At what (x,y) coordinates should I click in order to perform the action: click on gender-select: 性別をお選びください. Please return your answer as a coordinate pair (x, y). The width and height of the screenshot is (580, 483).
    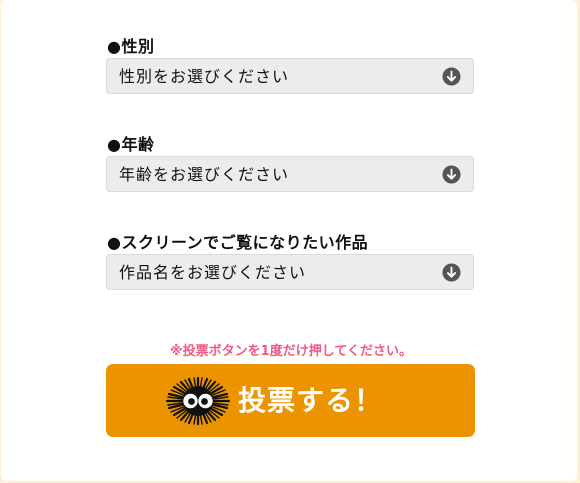
    Looking at the image, I should click on (290, 76).